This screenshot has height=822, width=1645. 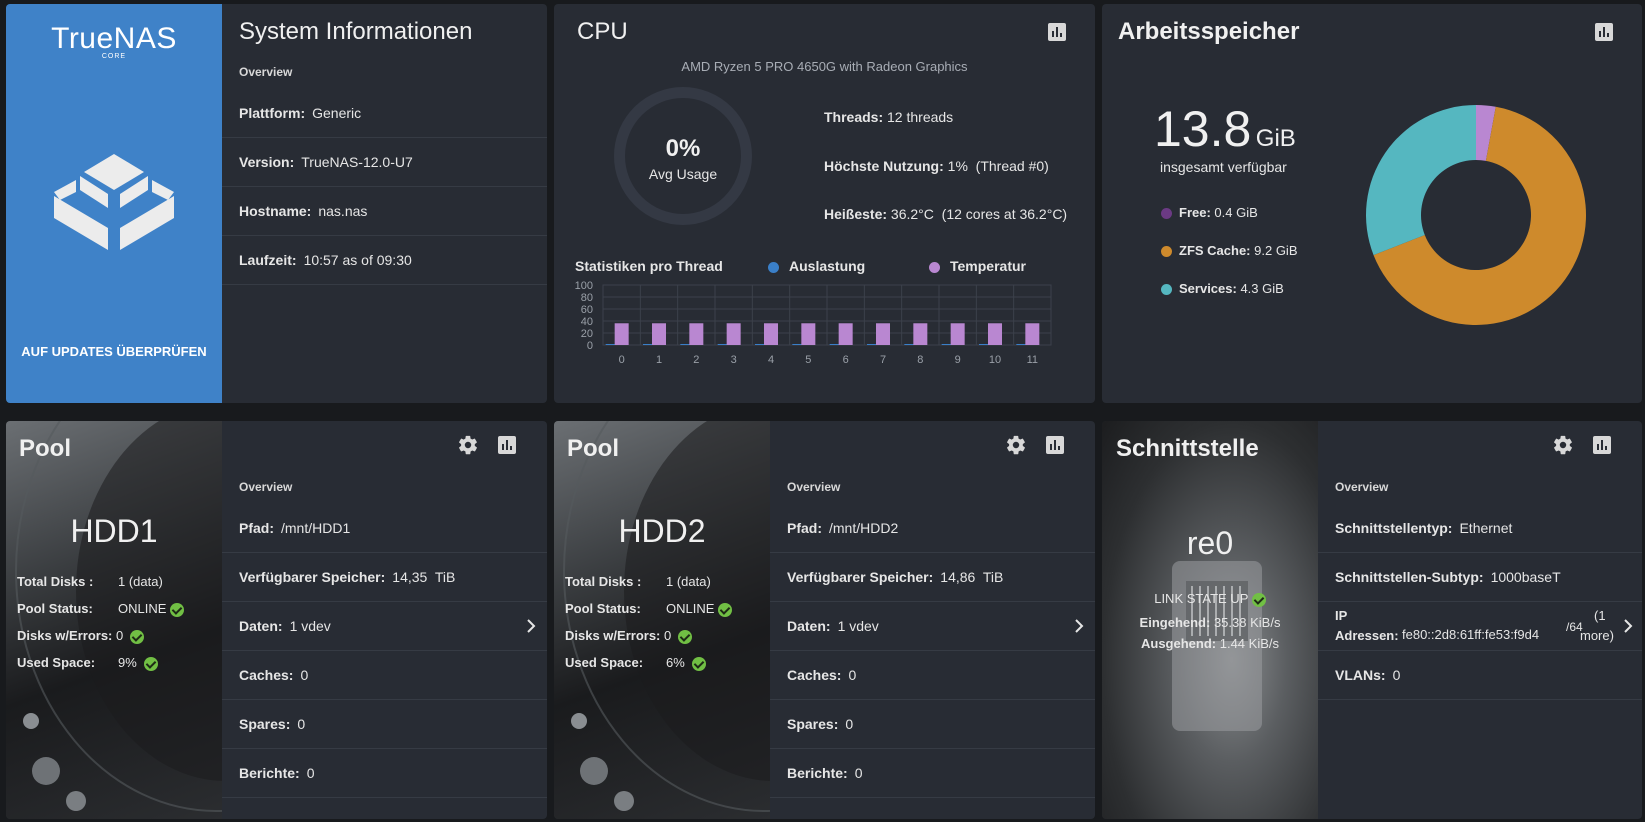 What do you see at coordinates (1195, 212) in the screenshot?
I see `free-label: Free:` at bounding box center [1195, 212].